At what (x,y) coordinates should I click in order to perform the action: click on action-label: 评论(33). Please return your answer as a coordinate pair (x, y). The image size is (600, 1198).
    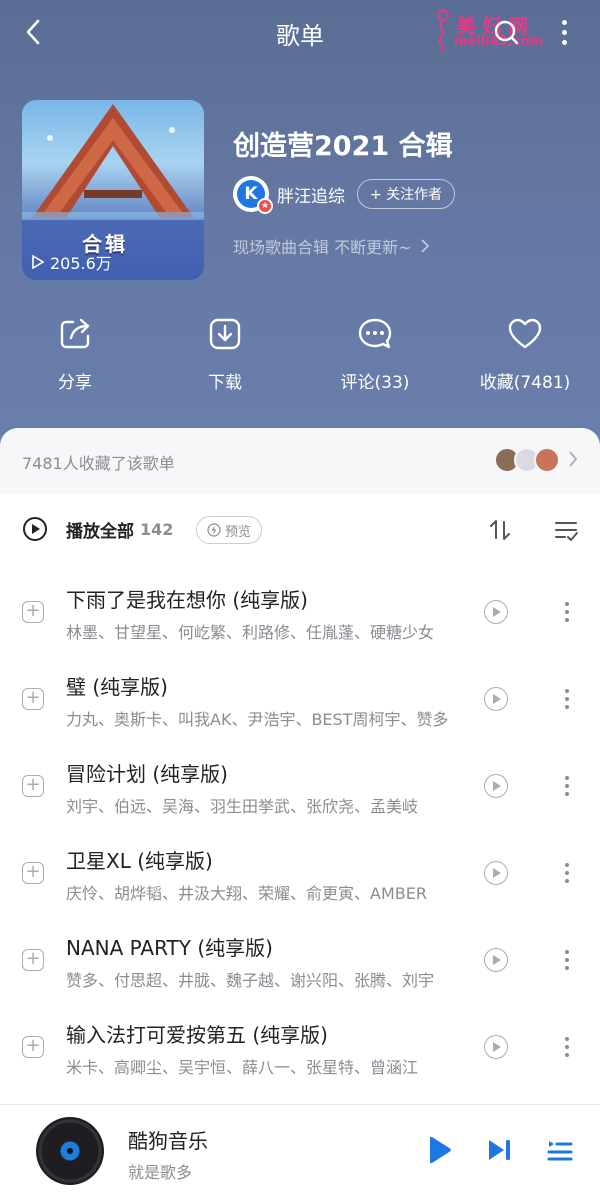
    Looking at the image, I should click on (375, 383).